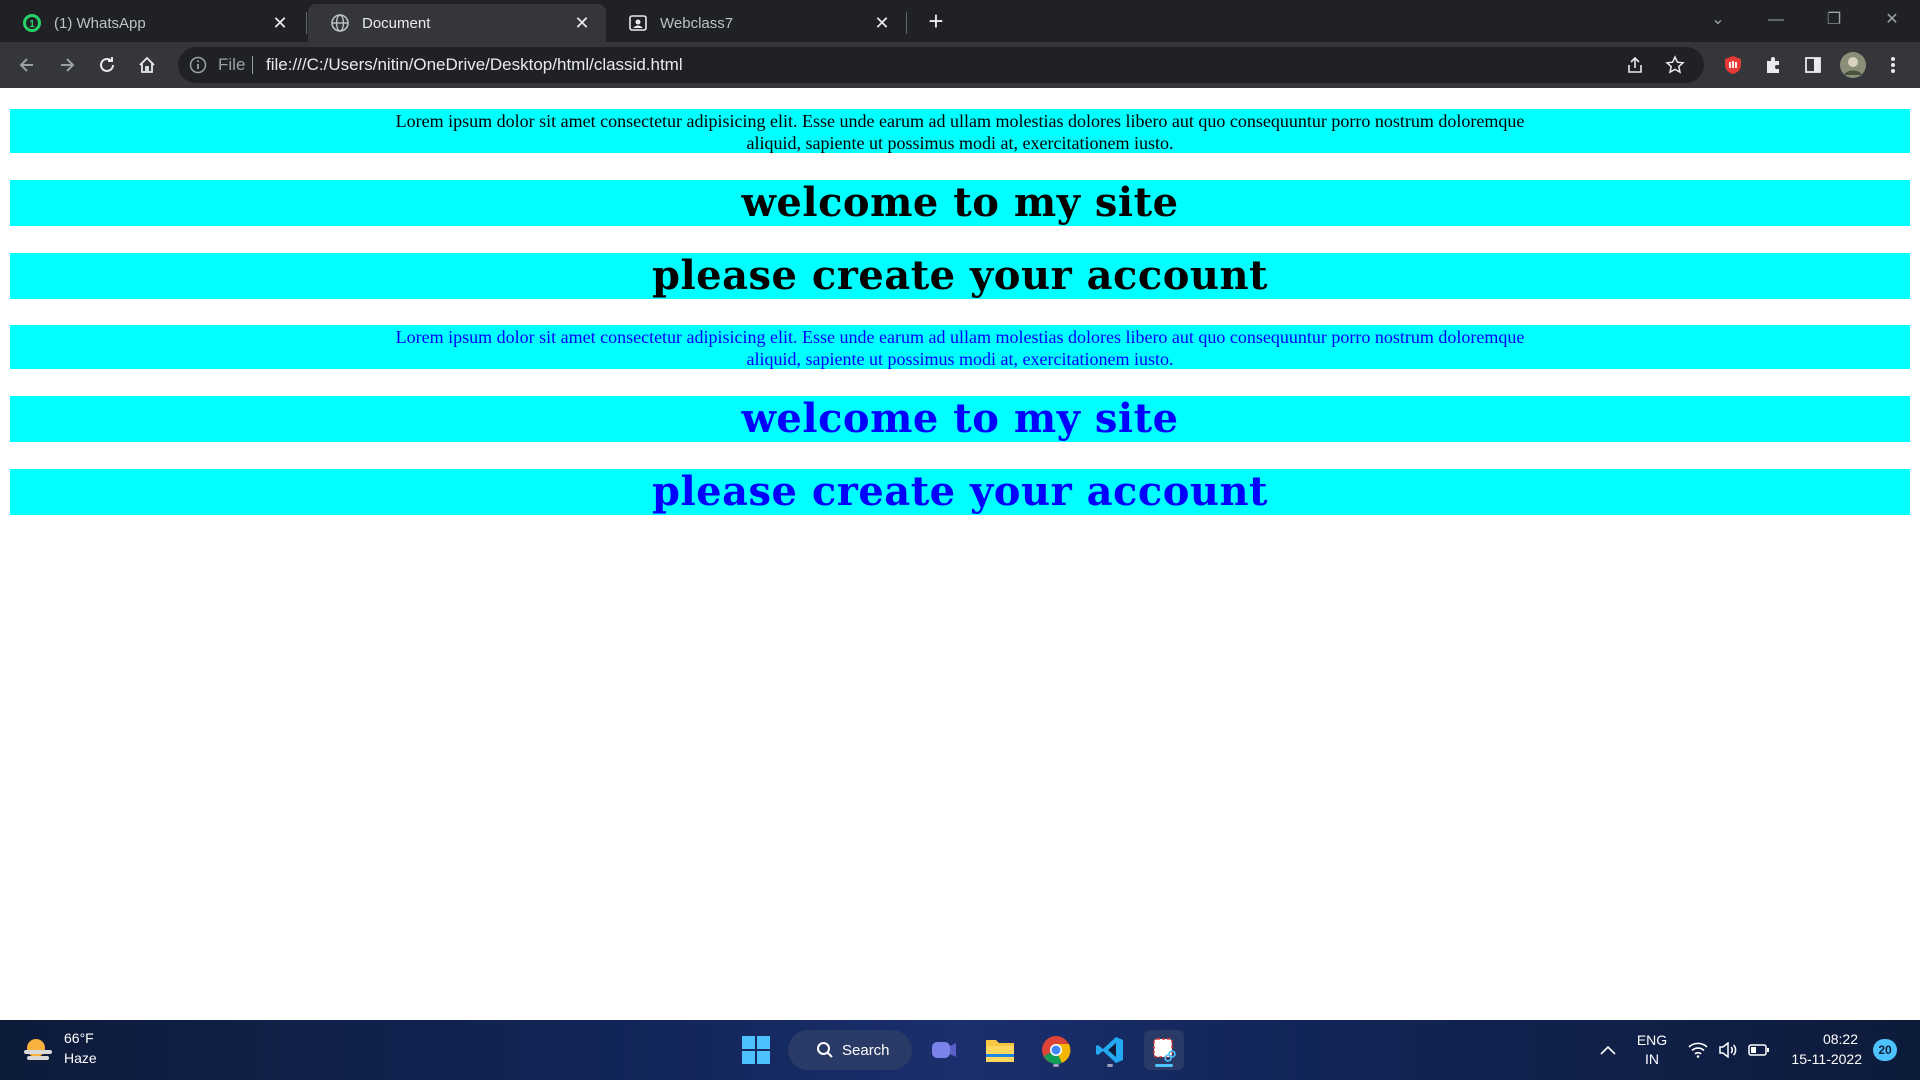 This screenshot has height=1080, width=1920. What do you see at coordinates (1834, 20) in the screenshot?
I see `restore-button: ❐` at bounding box center [1834, 20].